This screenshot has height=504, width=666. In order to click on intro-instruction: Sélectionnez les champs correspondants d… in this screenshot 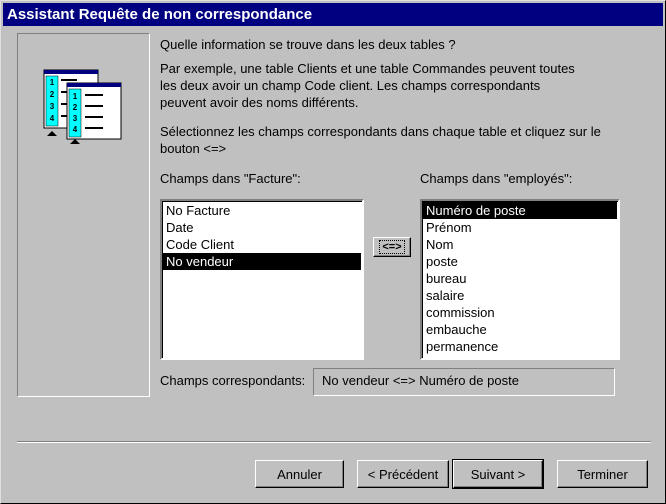, I will do `click(380, 140)`.